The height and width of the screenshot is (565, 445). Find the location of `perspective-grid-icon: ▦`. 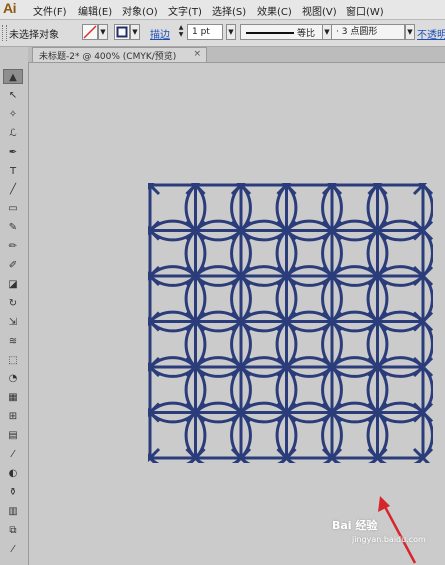

perspective-grid-icon: ▦ is located at coordinates (13, 398).